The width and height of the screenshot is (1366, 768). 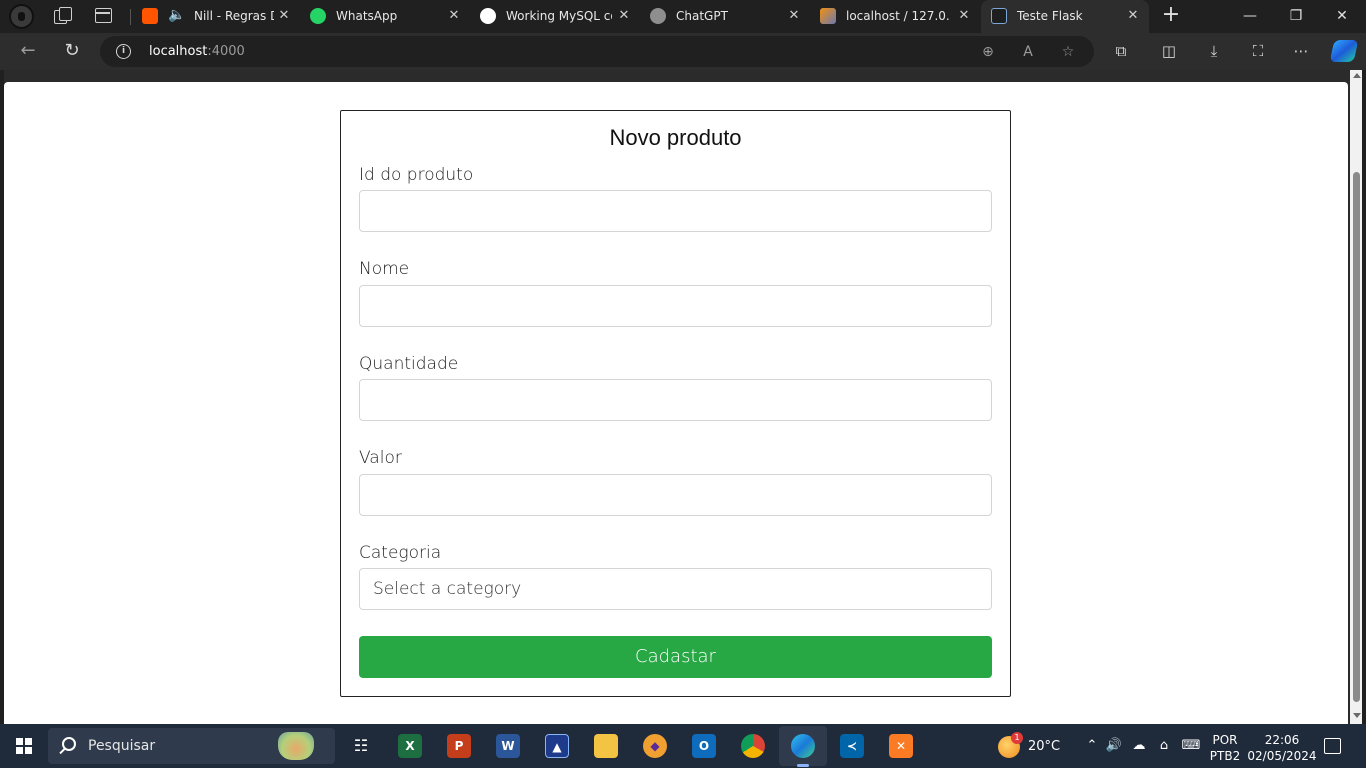 I want to click on form-title: Novo produto, so click(x=675, y=137).